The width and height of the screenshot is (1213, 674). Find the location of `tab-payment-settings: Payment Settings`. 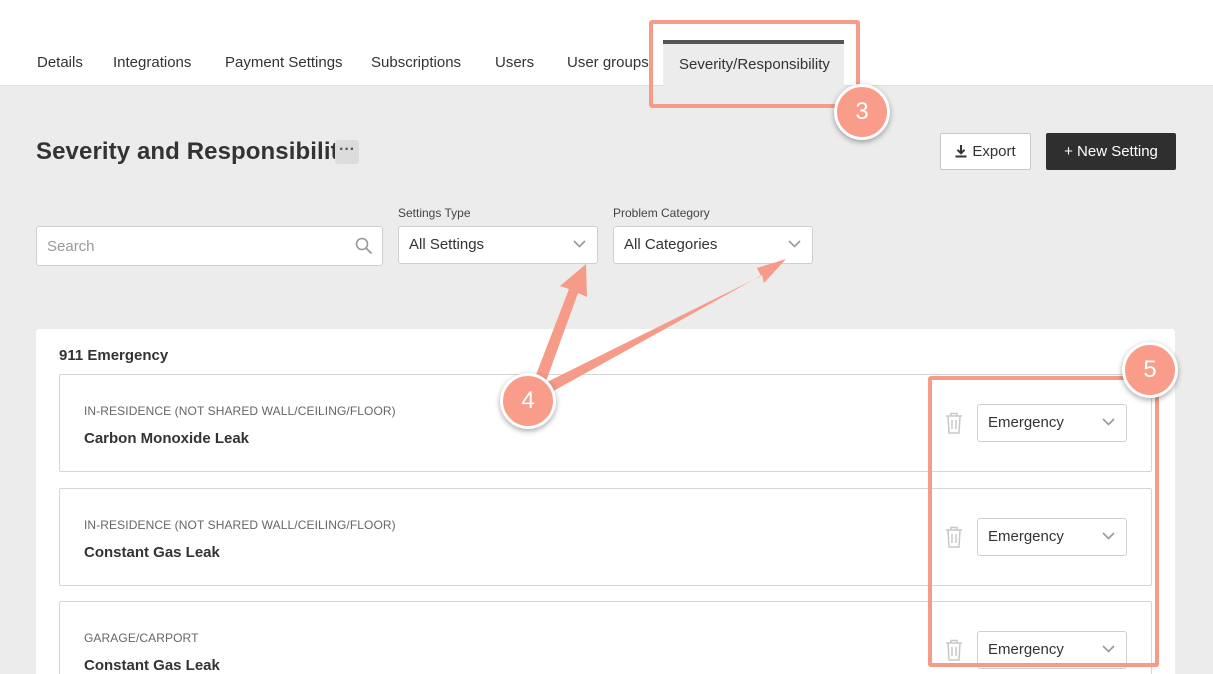

tab-payment-settings: Payment Settings is located at coordinates (284, 63).